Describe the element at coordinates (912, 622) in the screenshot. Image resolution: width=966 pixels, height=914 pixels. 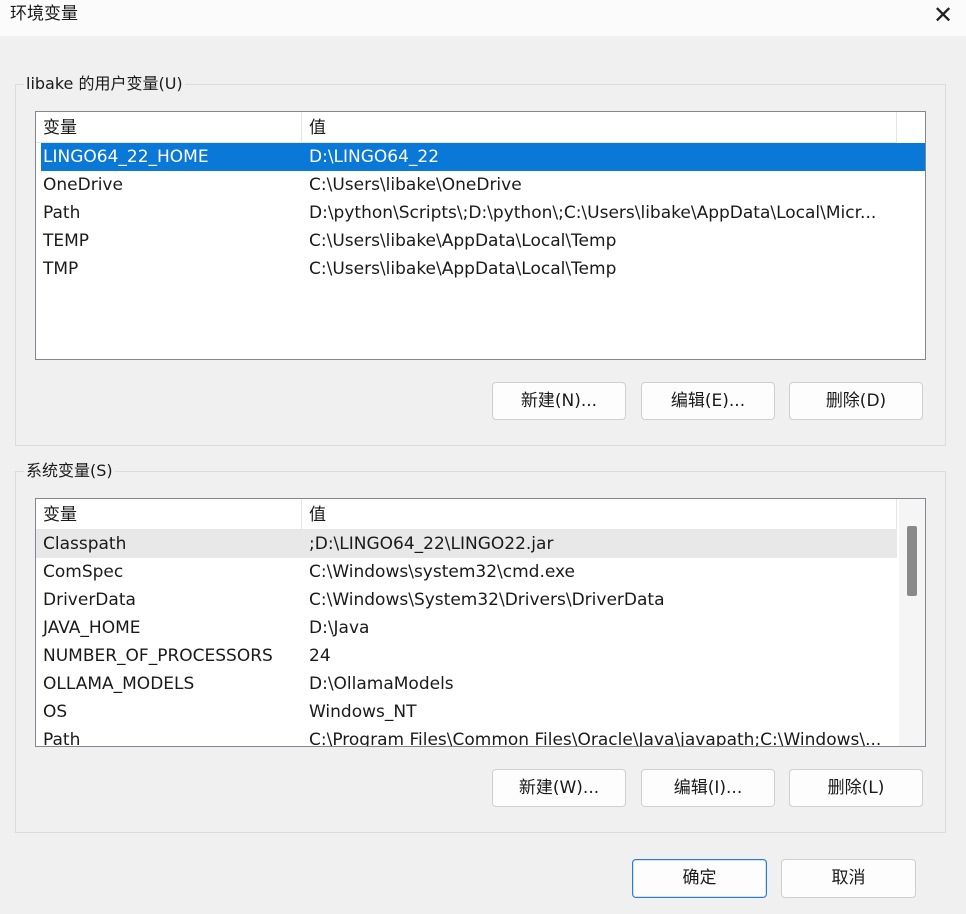
I see `system-vars-scrollbar` at that location.